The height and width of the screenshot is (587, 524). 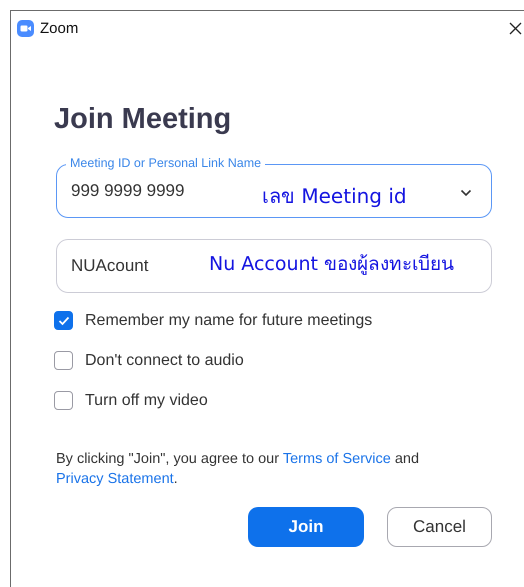 I want to click on window-title: Zoom, so click(x=59, y=28).